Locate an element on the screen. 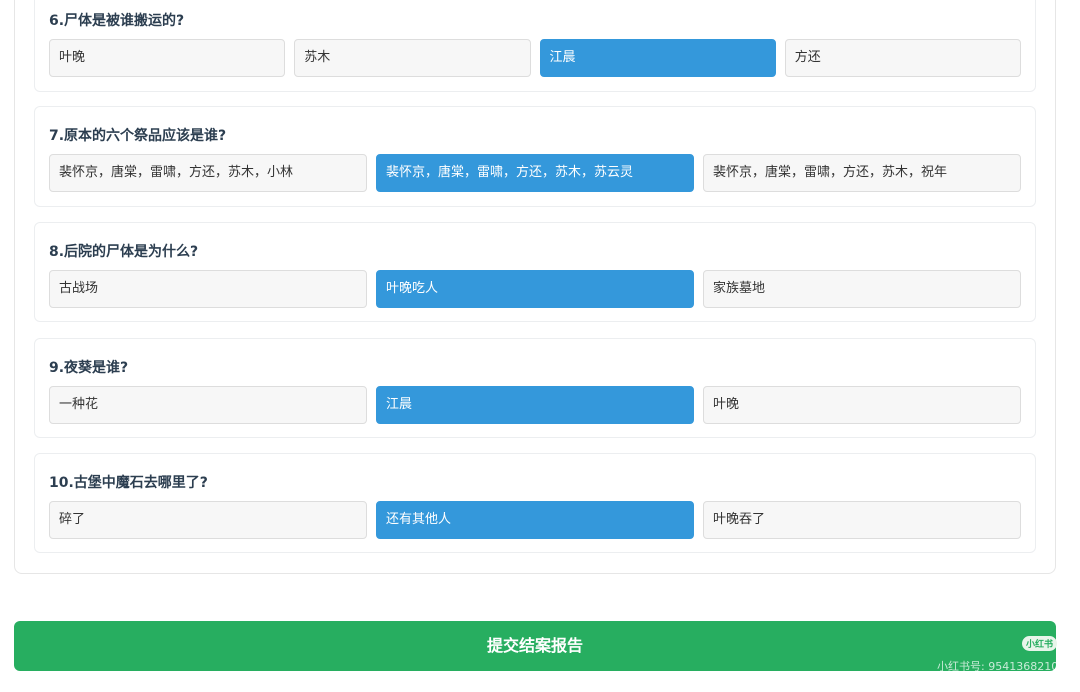  answer-option: 家族墓地 is located at coordinates (862, 289).